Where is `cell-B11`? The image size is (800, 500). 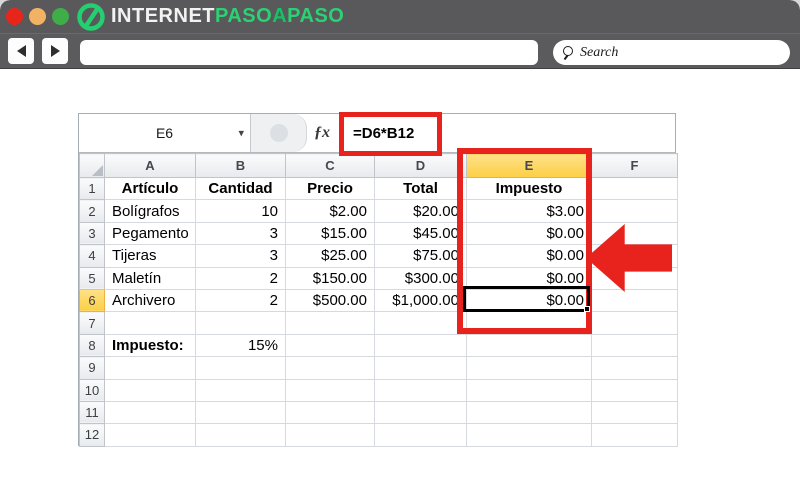
cell-B11 is located at coordinates (240, 412).